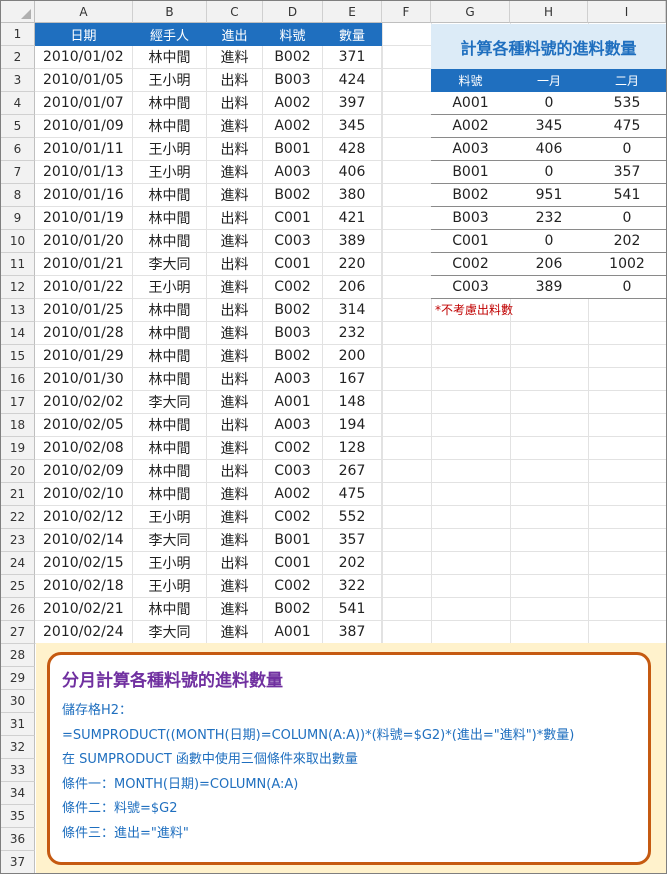 The height and width of the screenshot is (874, 667). Describe the element at coordinates (352, 379) in the screenshot. I see `table-cell: 167` at that location.